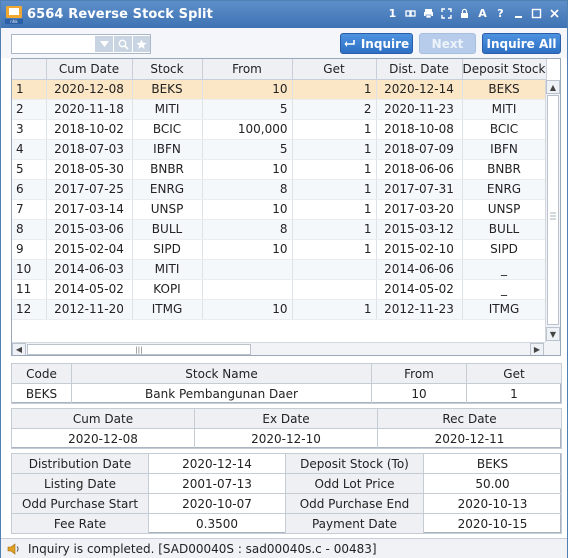  What do you see at coordinates (279, 229) in the screenshot?
I see `table-row: 8 2015-03-06 BULL 8 1 2015-03-12 BULL` at bounding box center [279, 229].